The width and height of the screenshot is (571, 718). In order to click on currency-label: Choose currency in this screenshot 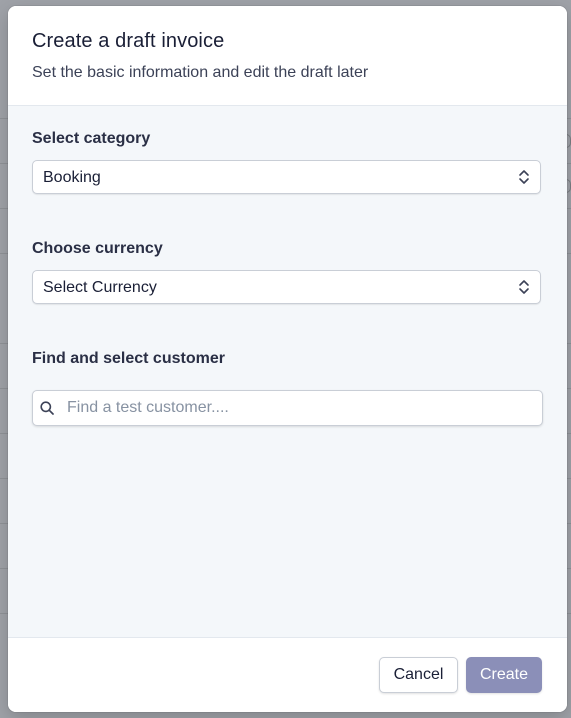, I will do `click(97, 248)`.